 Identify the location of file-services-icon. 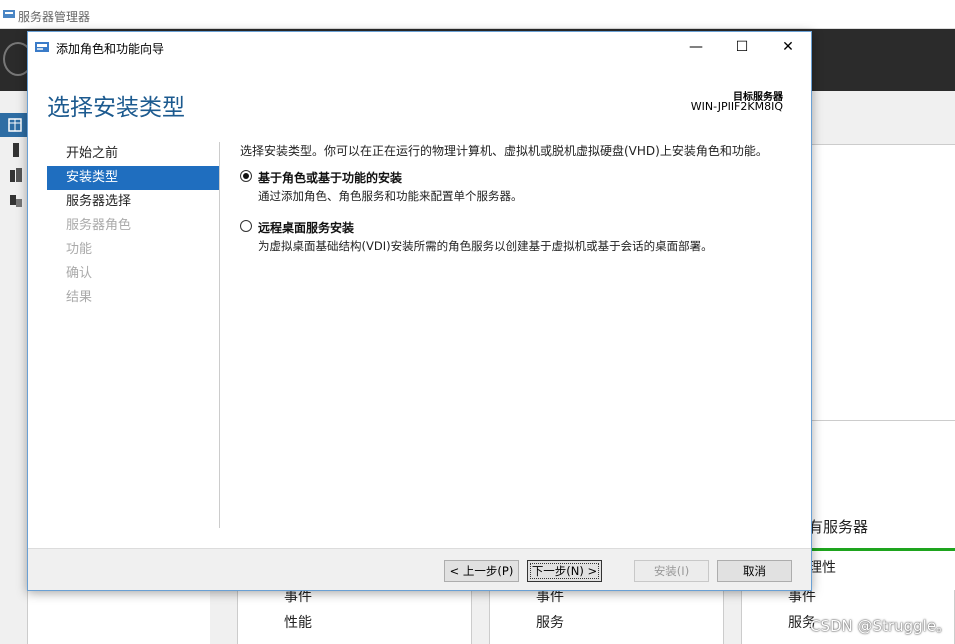
(16, 200).